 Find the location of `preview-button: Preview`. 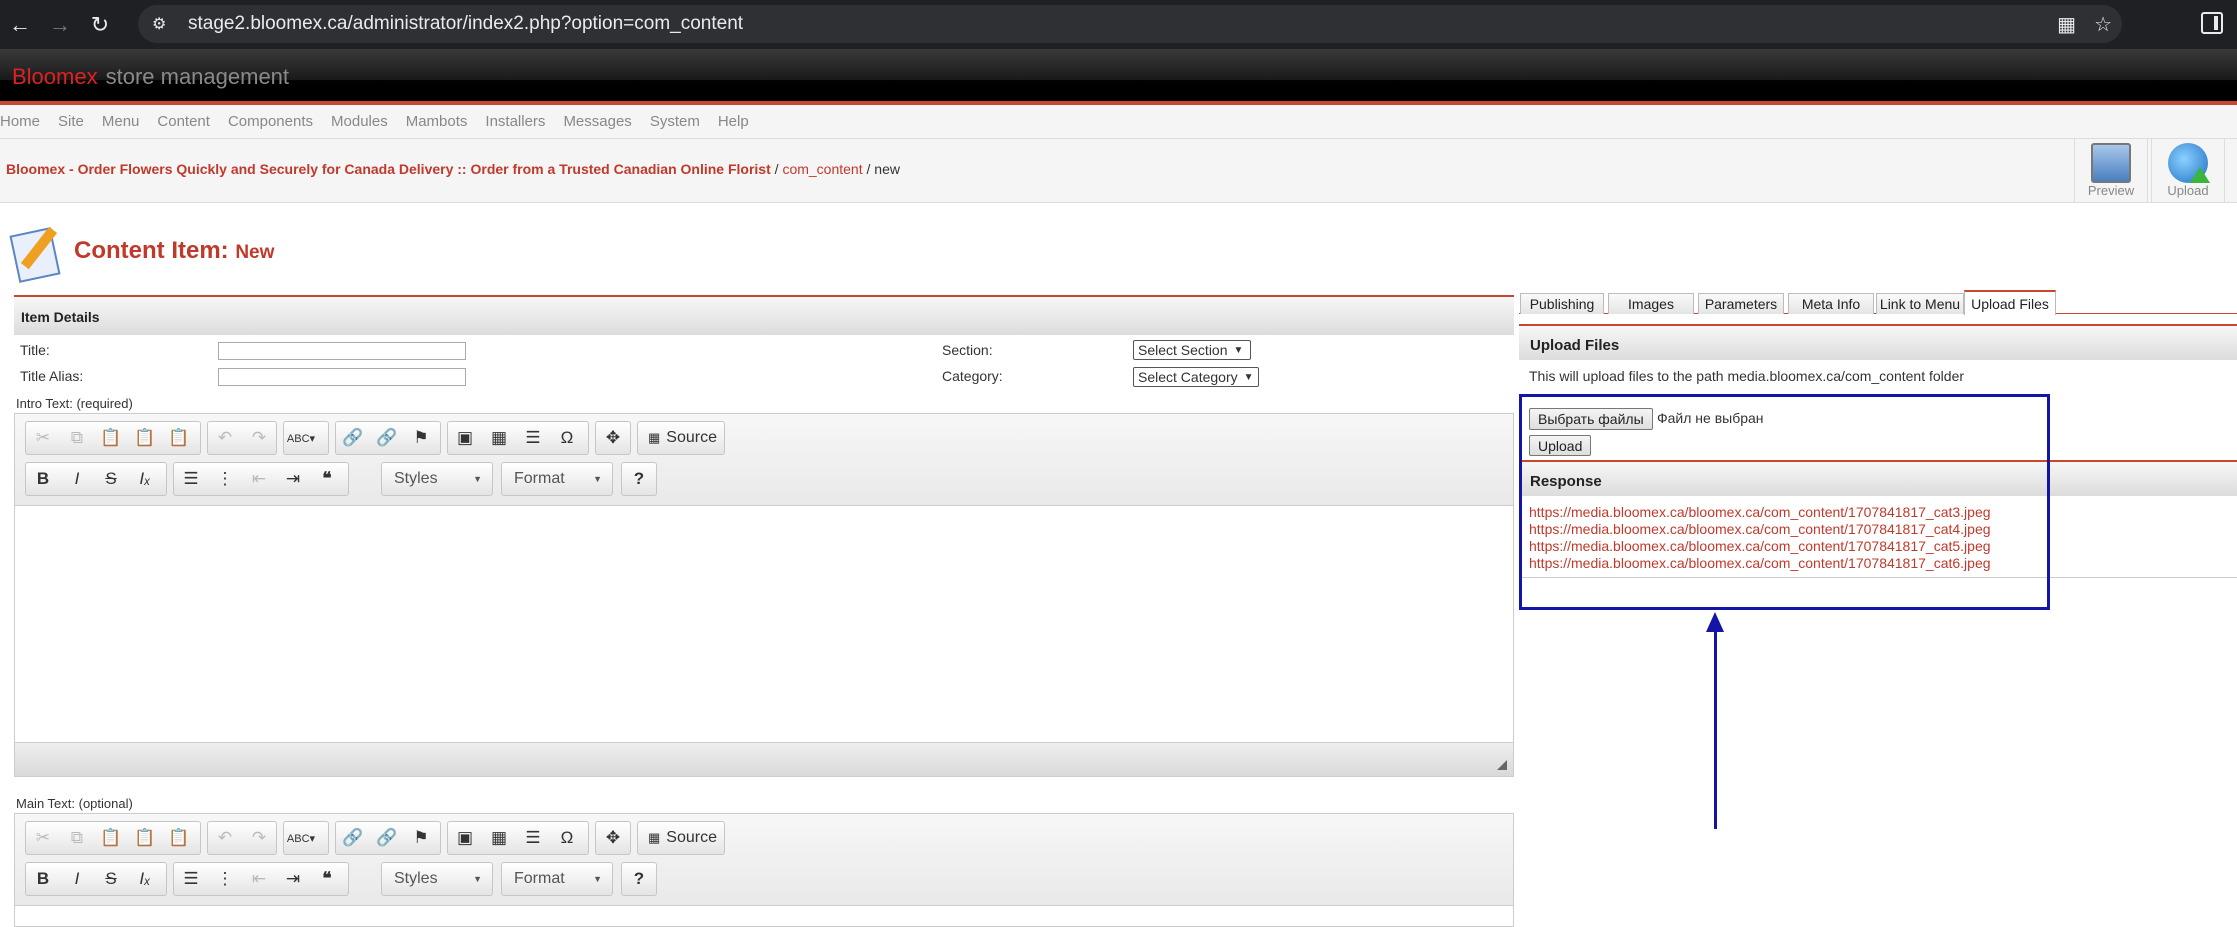

preview-button: Preview is located at coordinates (2111, 170).